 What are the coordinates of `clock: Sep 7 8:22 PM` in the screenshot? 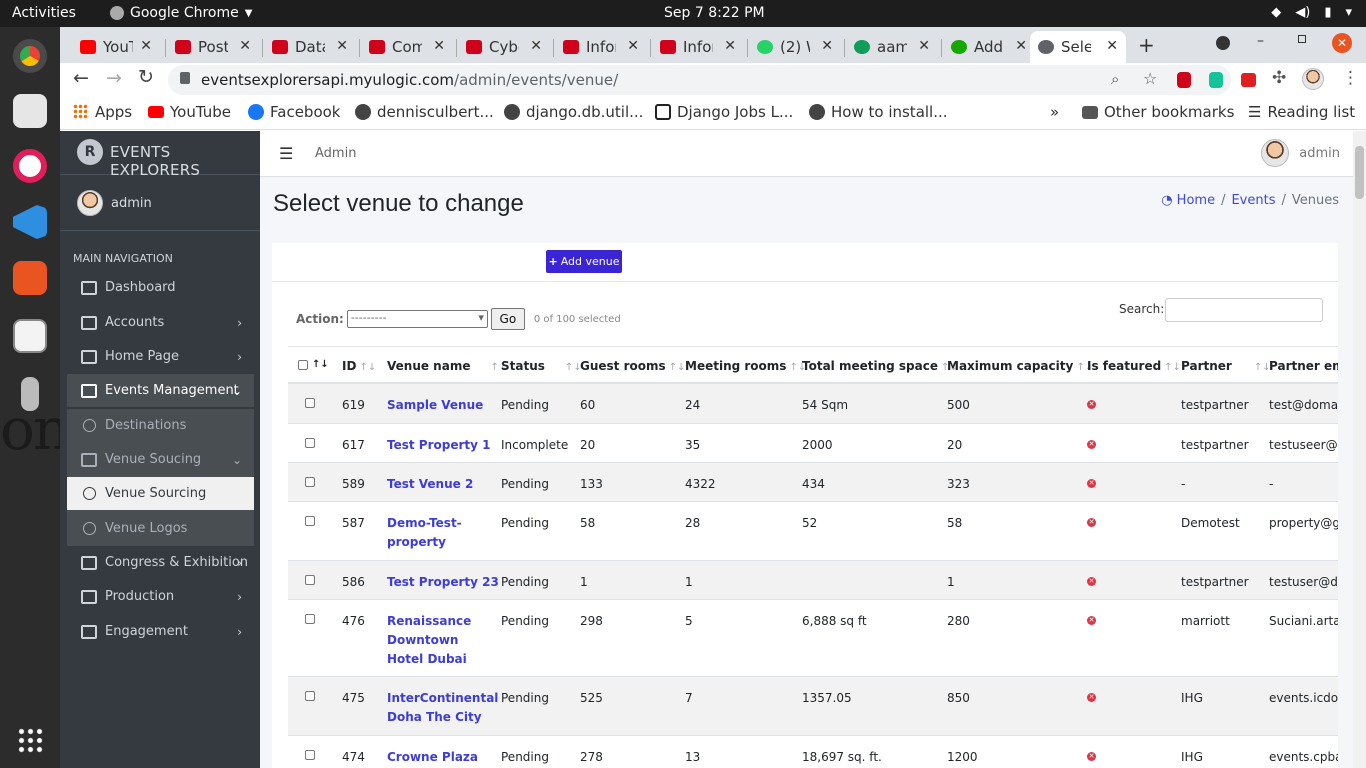 It's located at (714, 13).